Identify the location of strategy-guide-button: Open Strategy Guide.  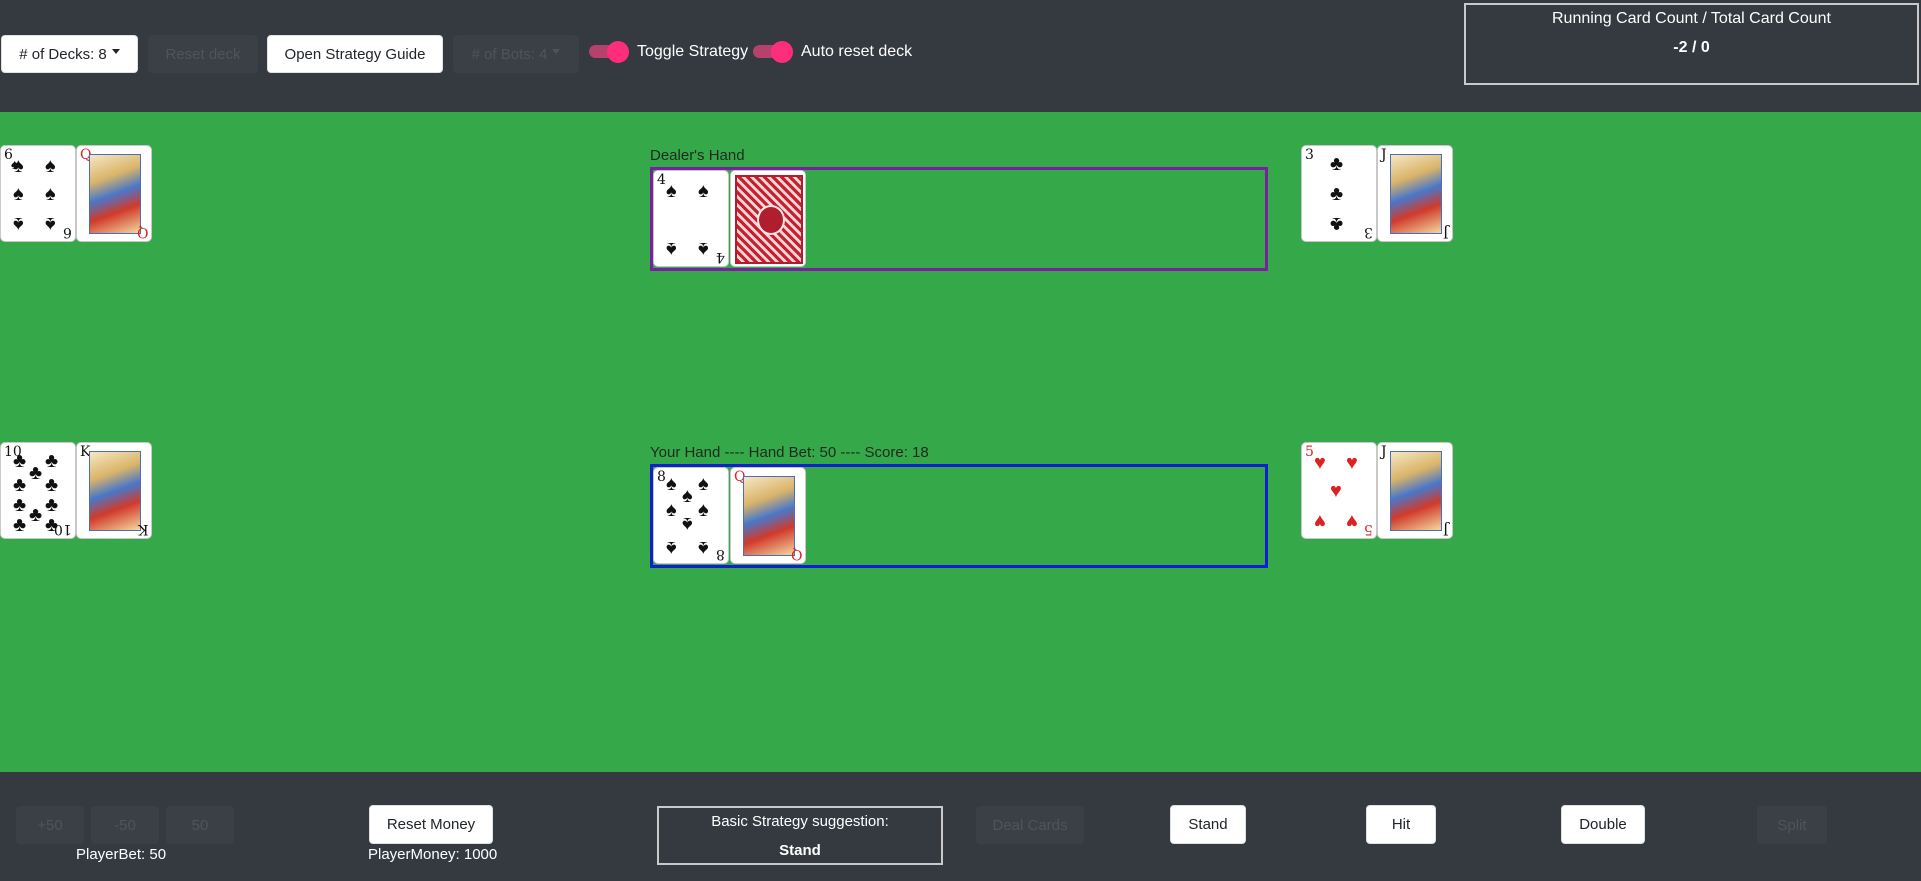
(355, 54).